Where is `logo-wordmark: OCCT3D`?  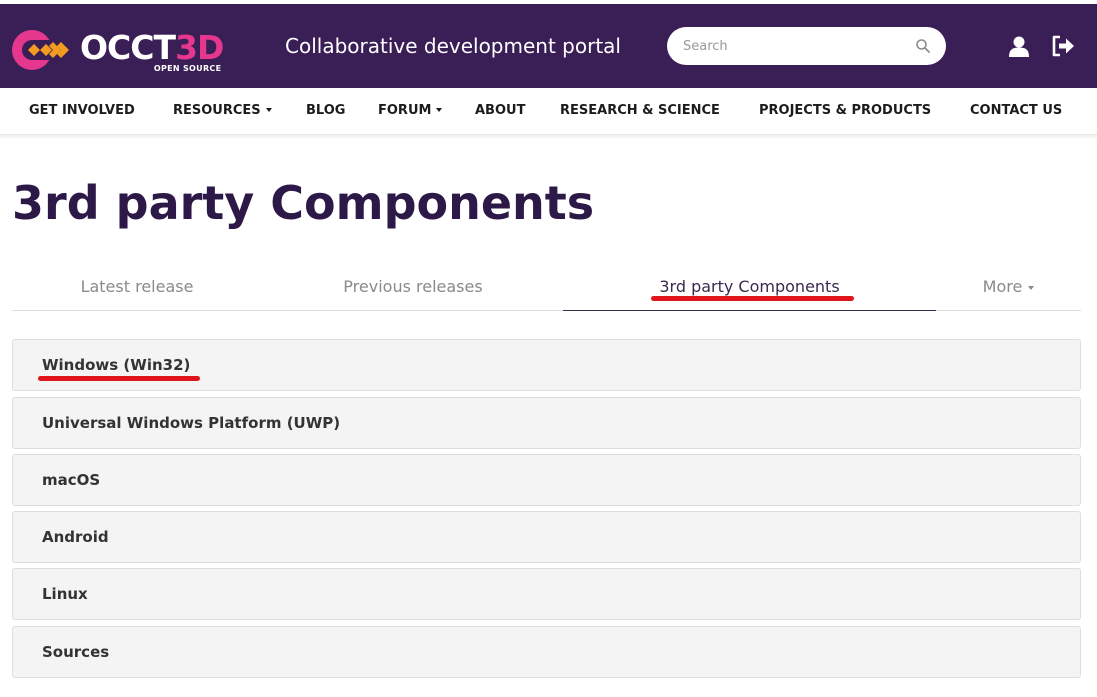
logo-wordmark: OCCT3D is located at coordinates (152, 48).